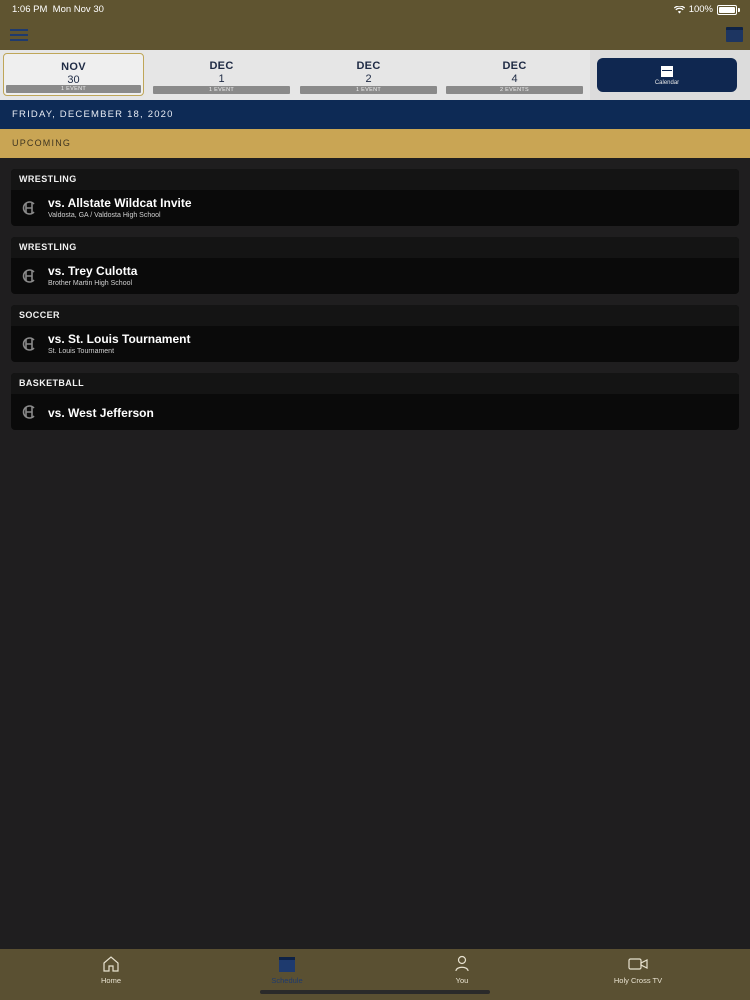 The width and height of the screenshot is (750, 1000). Describe the element at coordinates (375, 401) in the screenshot. I see `event-card: BASKETBALL vs. West Jefferson` at that location.